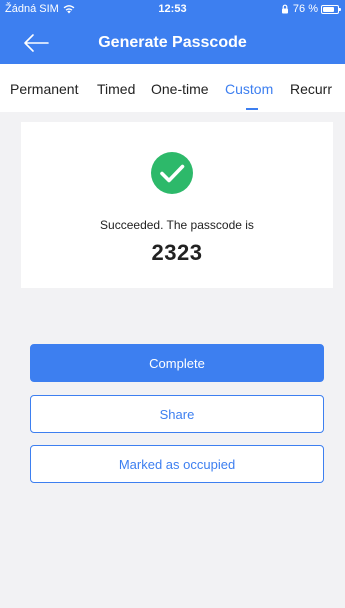 The height and width of the screenshot is (608, 345). Describe the element at coordinates (177, 414) in the screenshot. I see `share-button: Share` at that location.